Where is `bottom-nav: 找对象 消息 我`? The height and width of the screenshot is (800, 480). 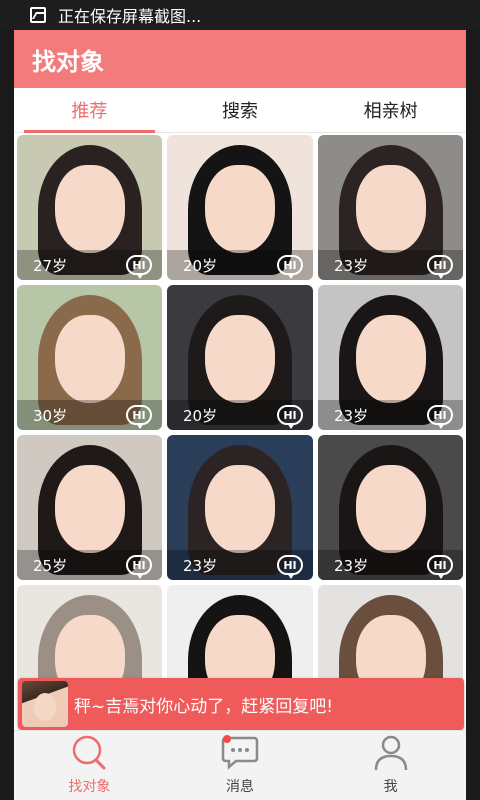 bottom-nav: 找对象 消息 我 is located at coordinates (240, 765).